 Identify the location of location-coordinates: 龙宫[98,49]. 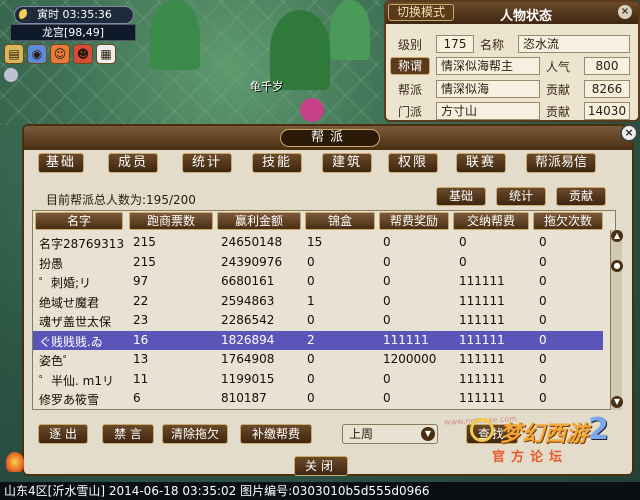
(73, 32).